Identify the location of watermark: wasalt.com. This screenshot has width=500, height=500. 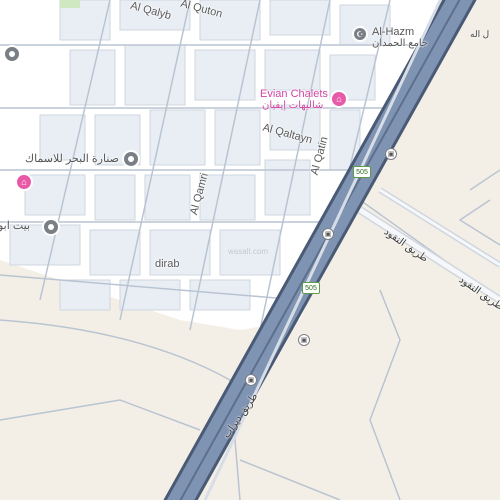
(248, 251).